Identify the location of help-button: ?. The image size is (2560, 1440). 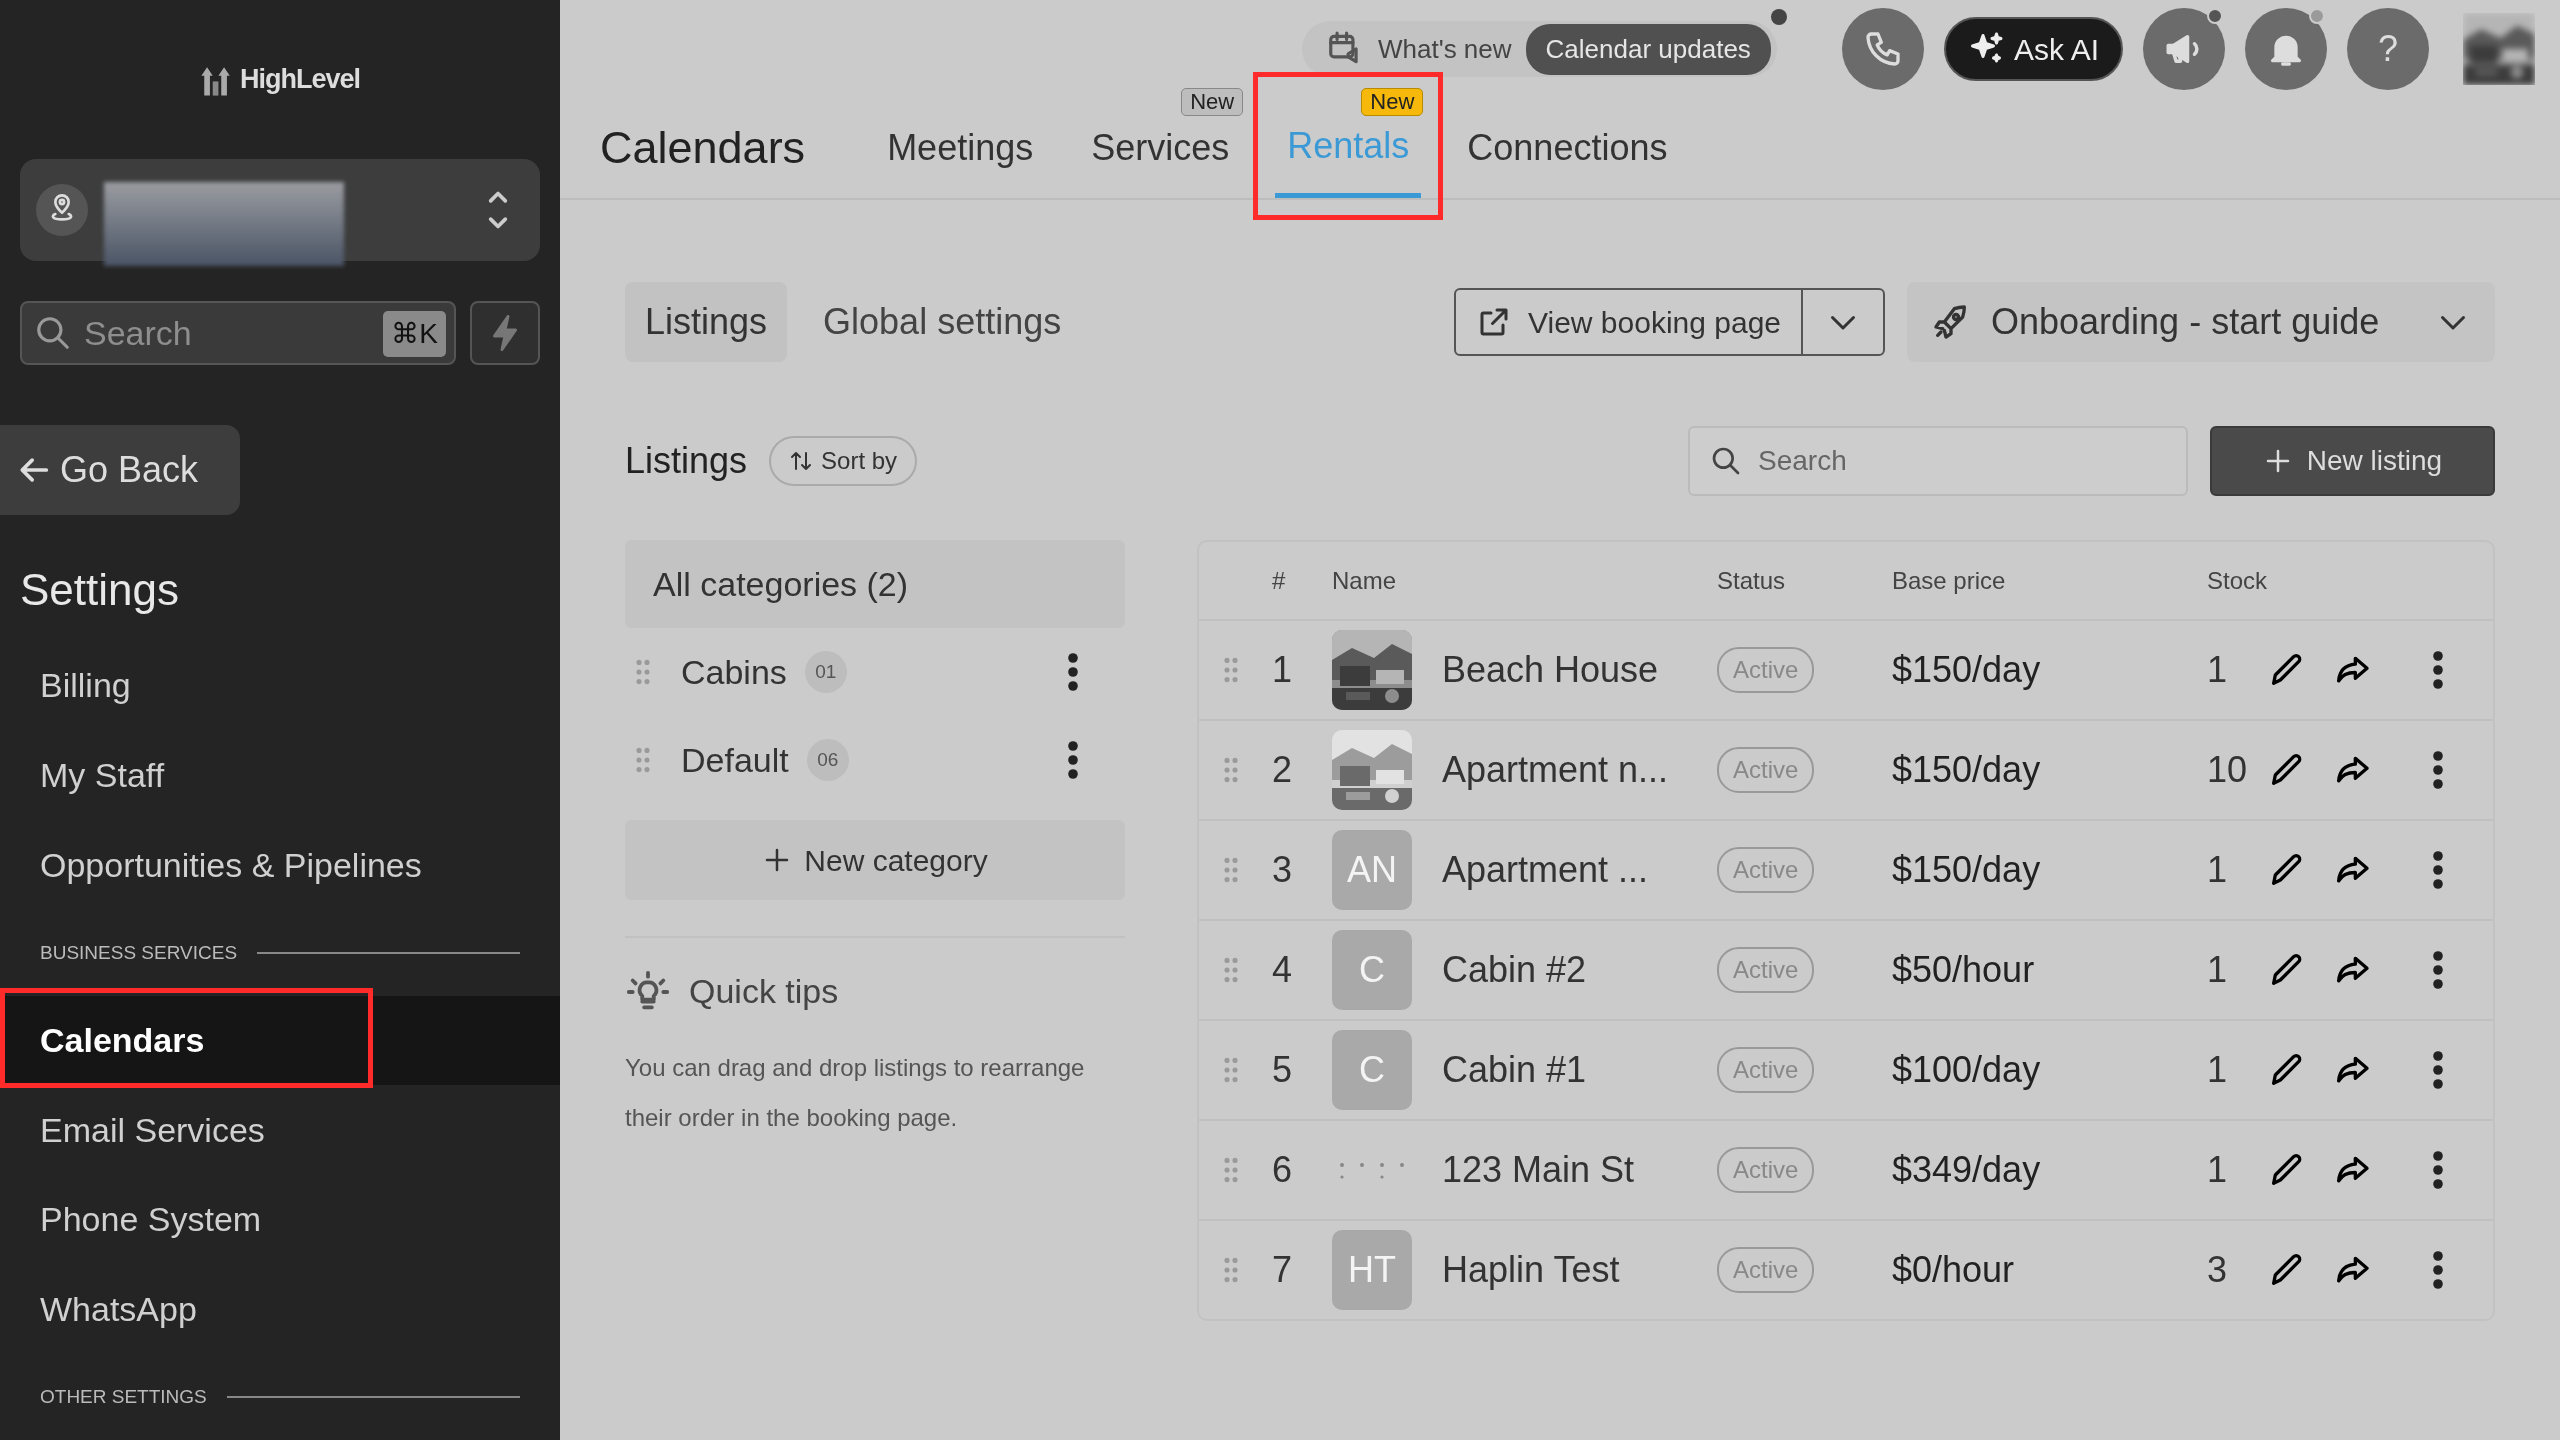
(2388, 49).